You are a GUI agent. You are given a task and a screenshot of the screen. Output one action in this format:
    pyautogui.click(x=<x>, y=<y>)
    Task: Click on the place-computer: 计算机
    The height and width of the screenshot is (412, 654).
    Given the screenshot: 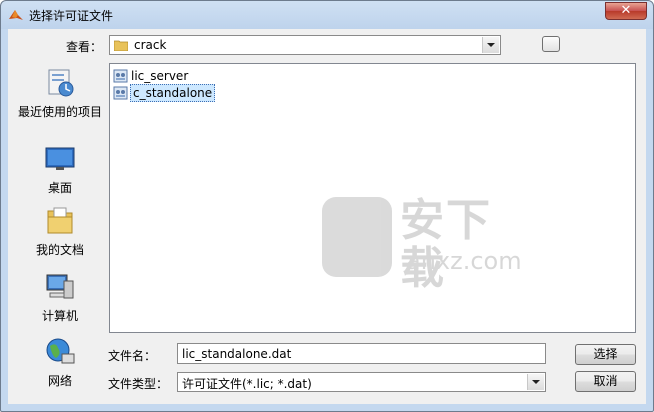 What is the action you would take?
    pyautogui.click(x=60, y=297)
    